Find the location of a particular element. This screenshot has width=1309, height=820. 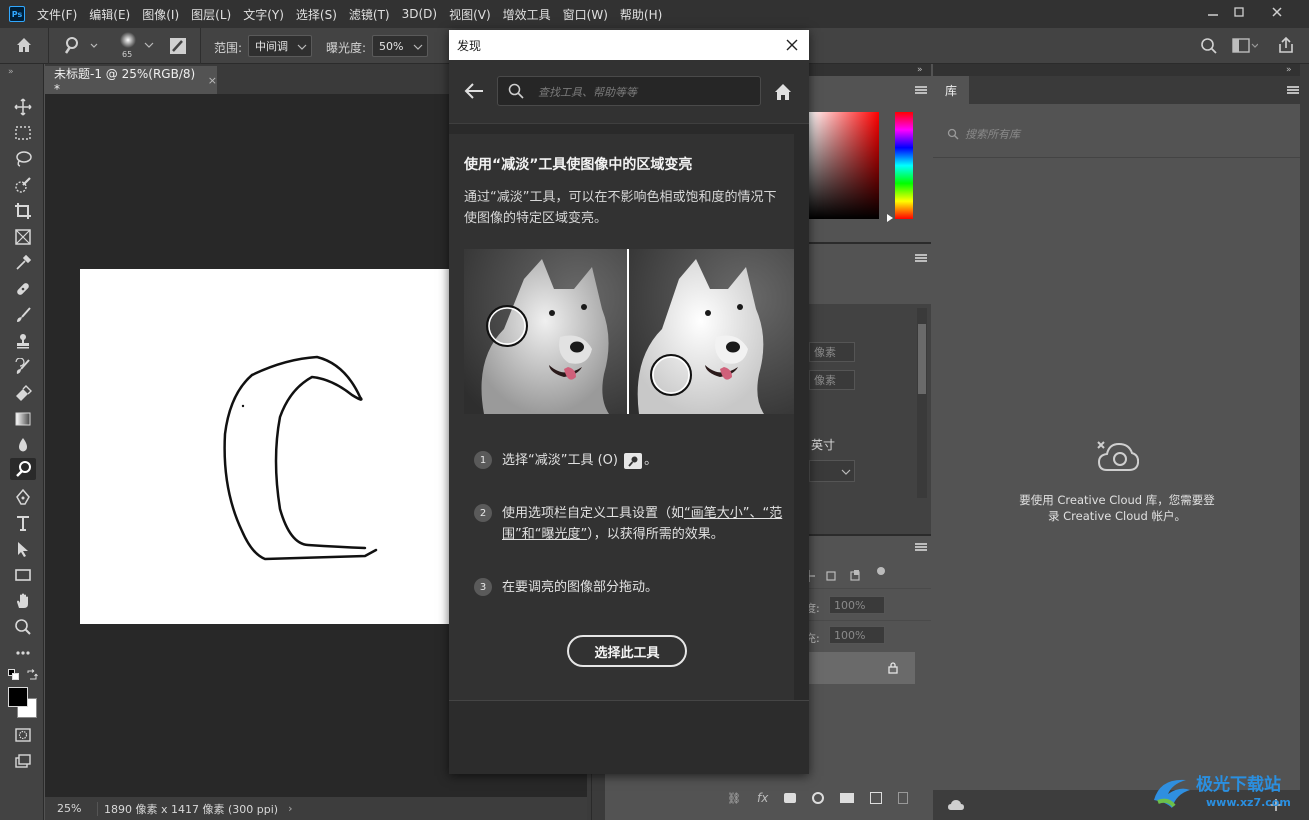

opacity-field: 100% is located at coordinates (857, 605).